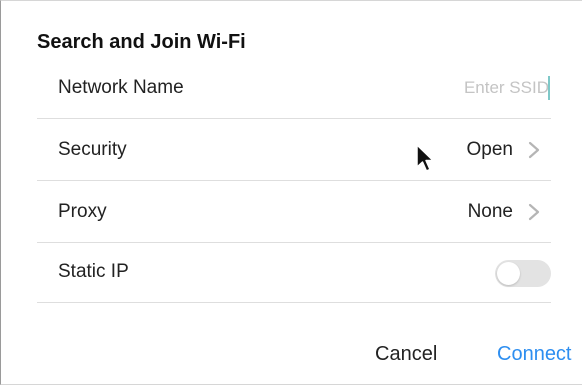 This screenshot has width=582, height=385. What do you see at coordinates (534, 354) in the screenshot?
I see `connect-button: Connect` at bounding box center [534, 354].